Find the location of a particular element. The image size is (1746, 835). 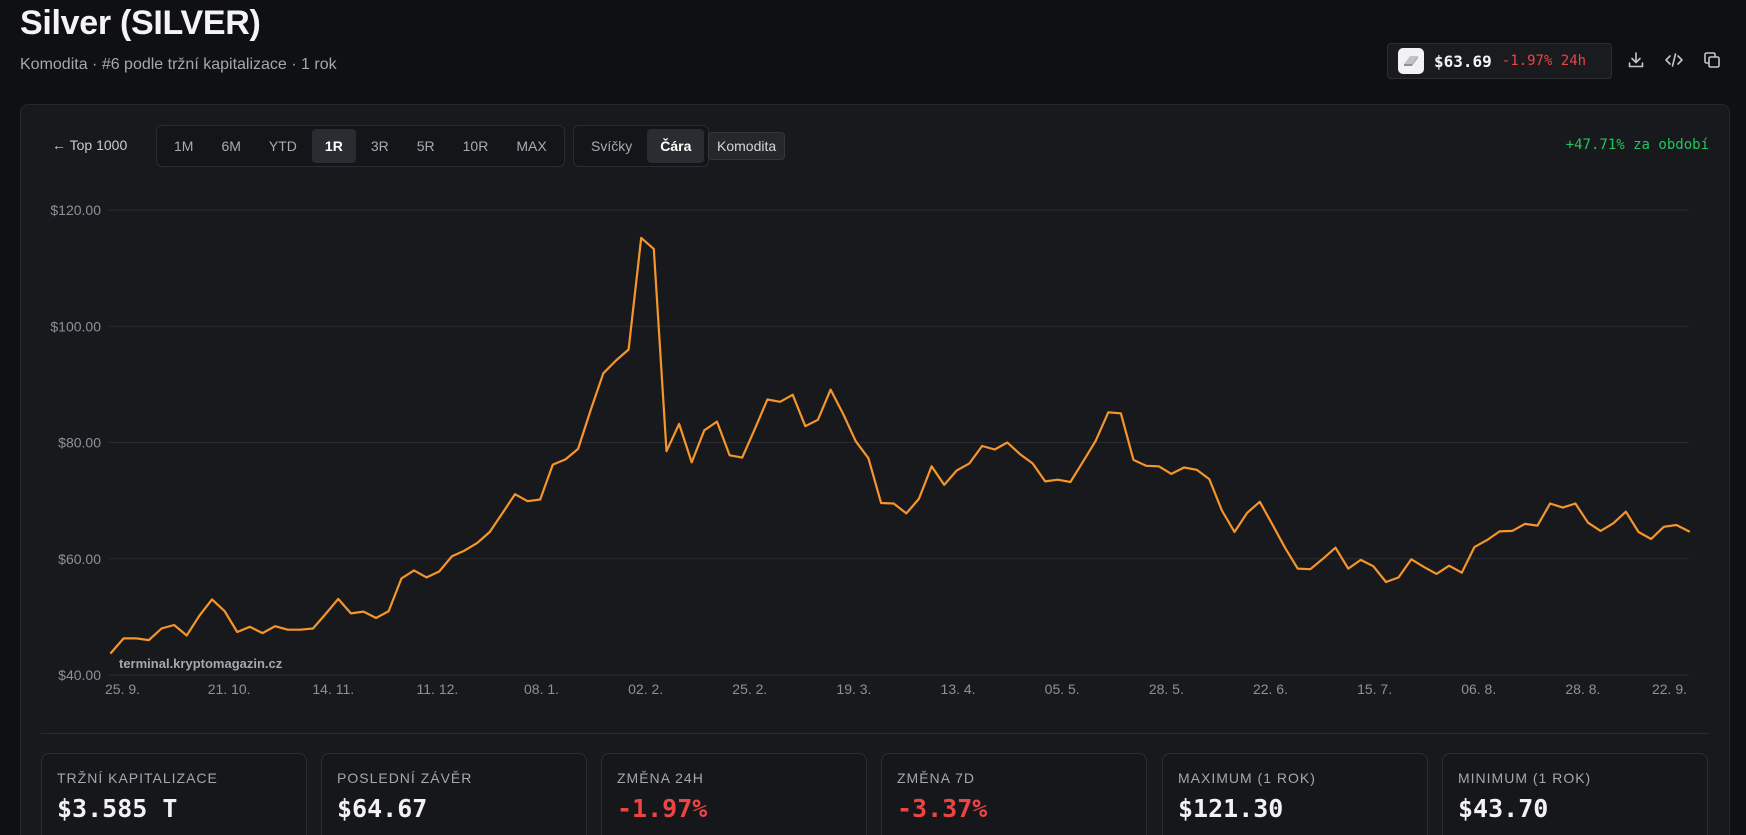

x-tick-label: 28. 5. is located at coordinates (1166, 689).